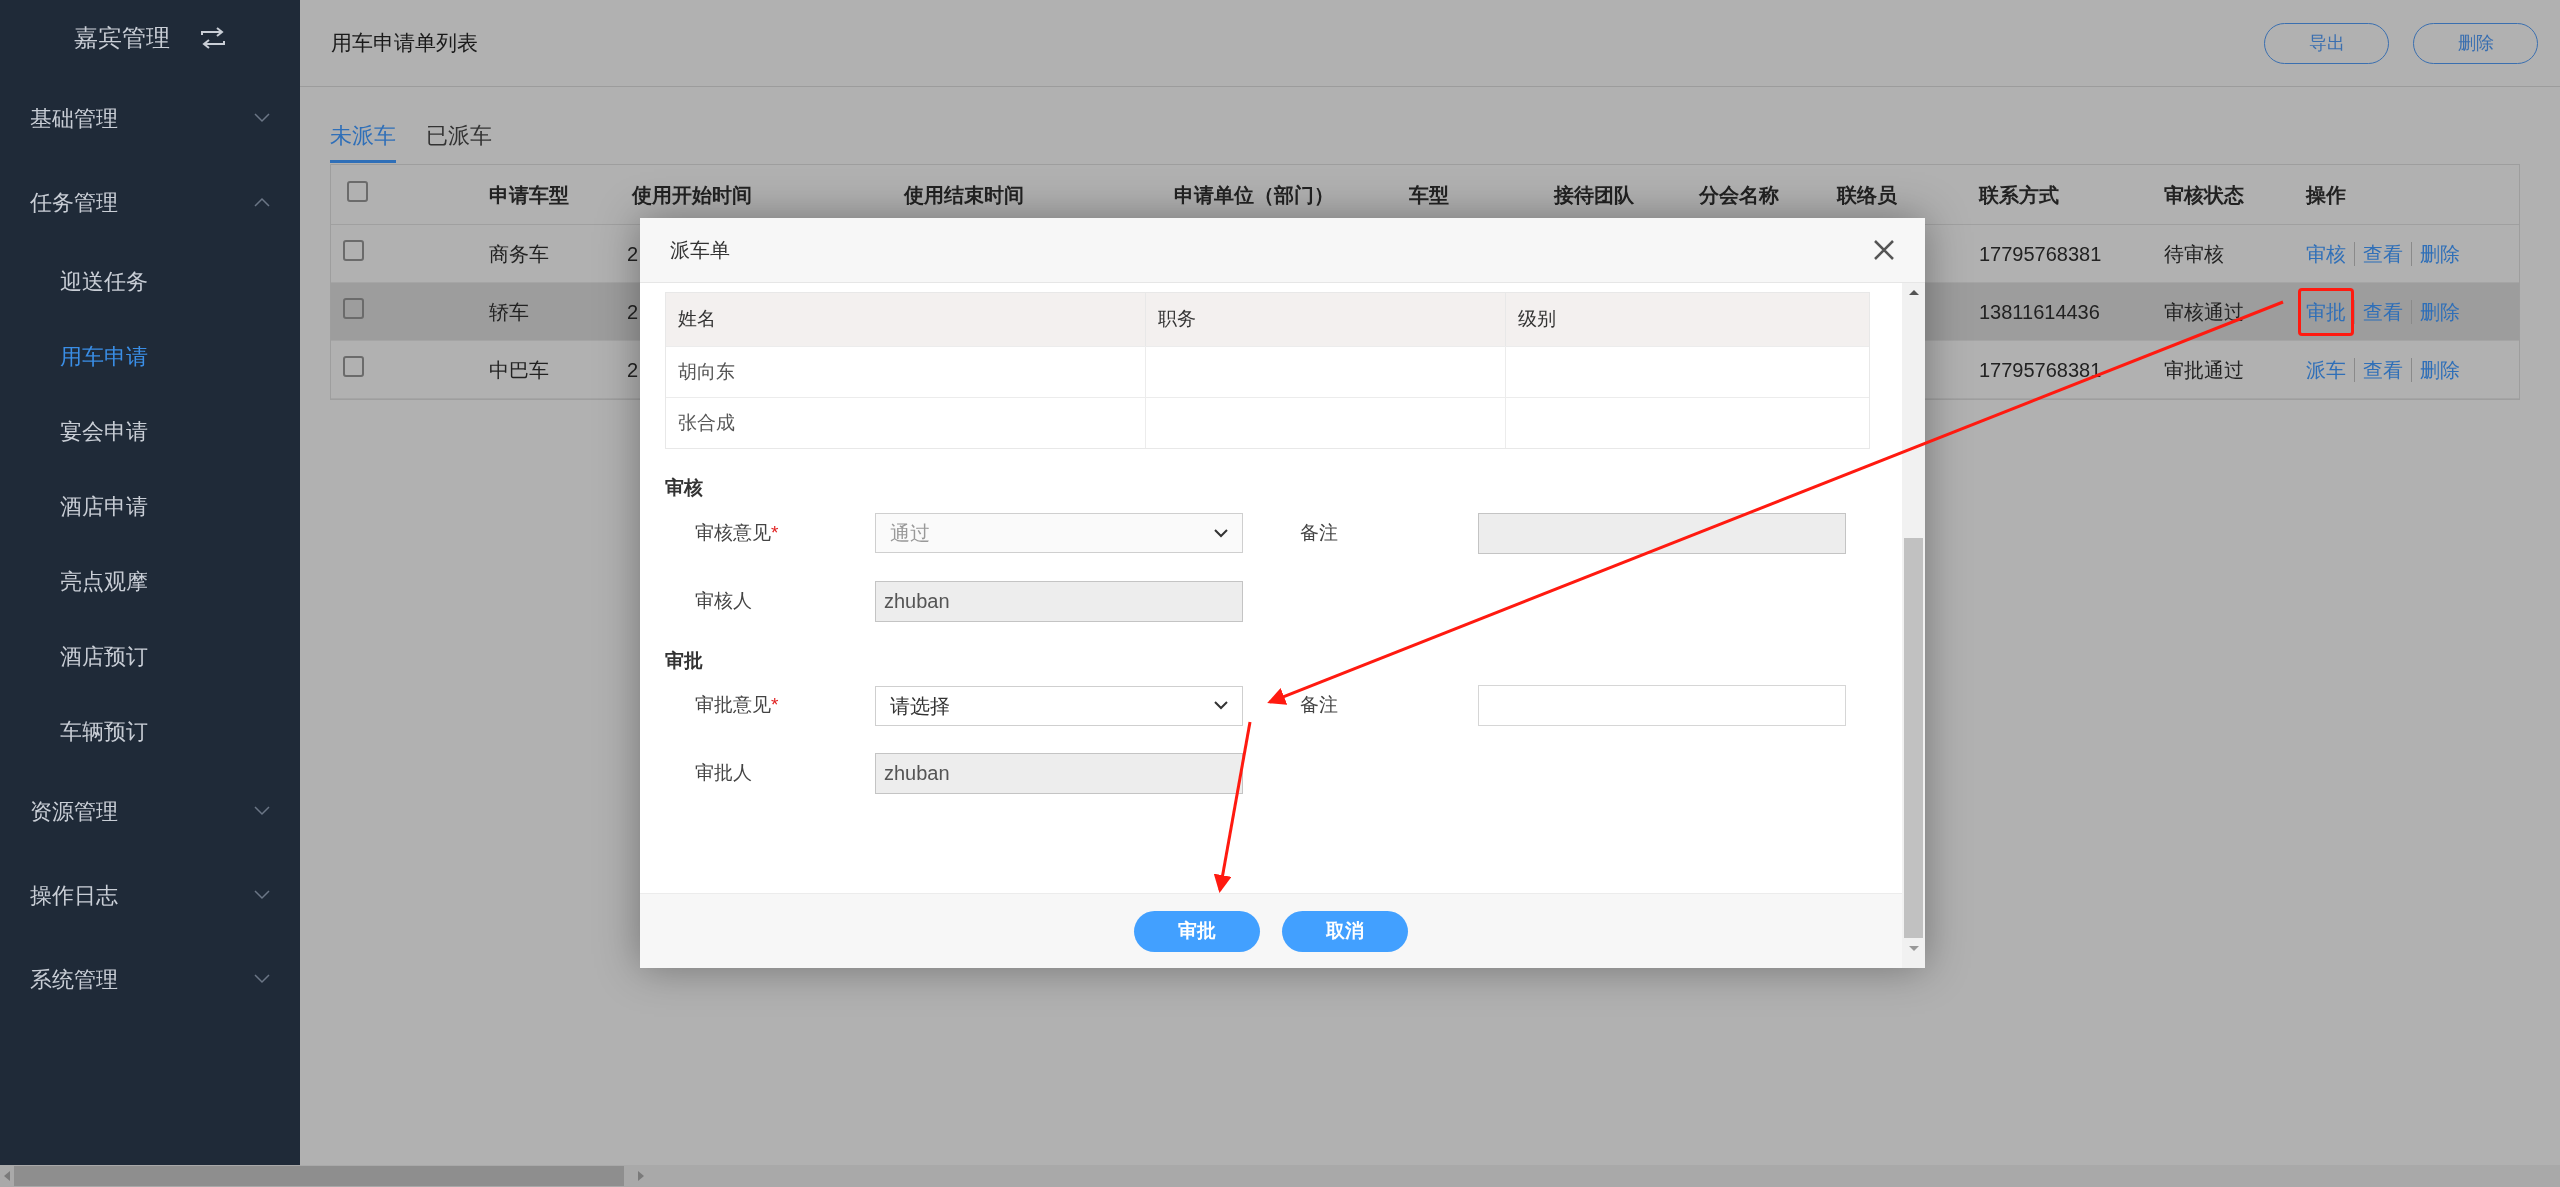  Describe the element at coordinates (150, 281) in the screenshot. I see `menu-item: 迎送任务` at that location.